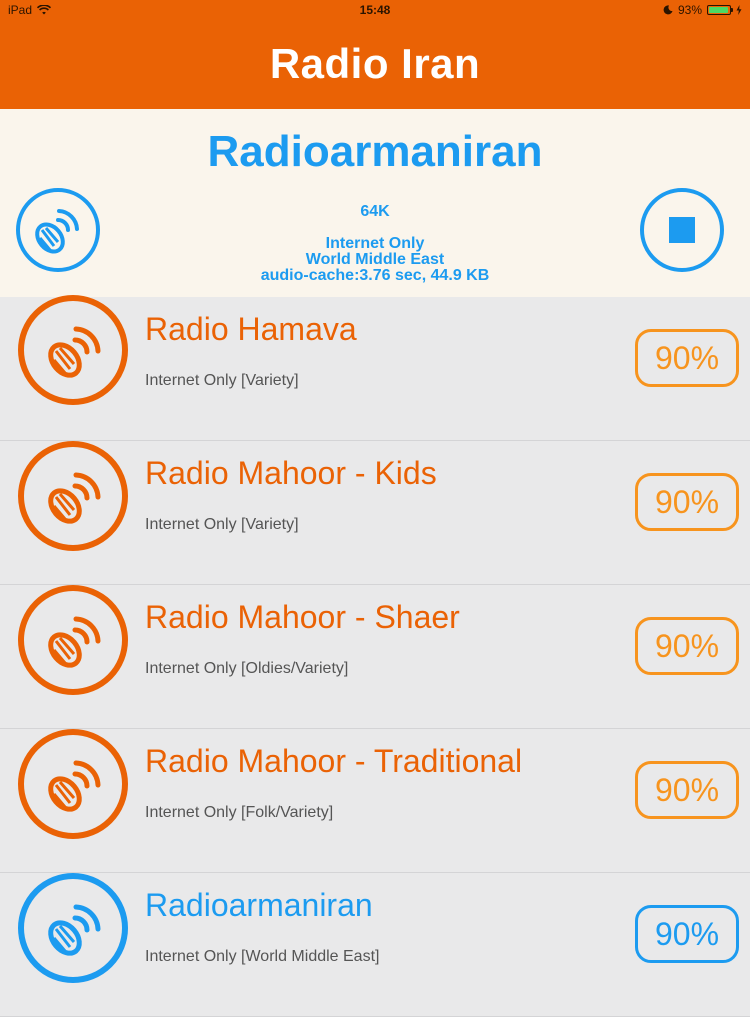  What do you see at coordinates (375, 368) in the screenshot?
I see `station-row: Radio Hamava Internet Only [Variety] 90%` at bounding box center [375, 368].